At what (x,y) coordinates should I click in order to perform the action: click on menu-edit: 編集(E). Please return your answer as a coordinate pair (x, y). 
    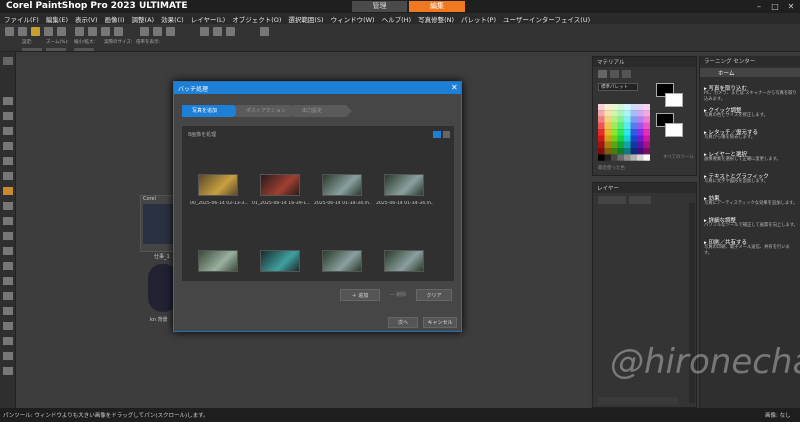
    Looking at the image, I should click on (57, 19).